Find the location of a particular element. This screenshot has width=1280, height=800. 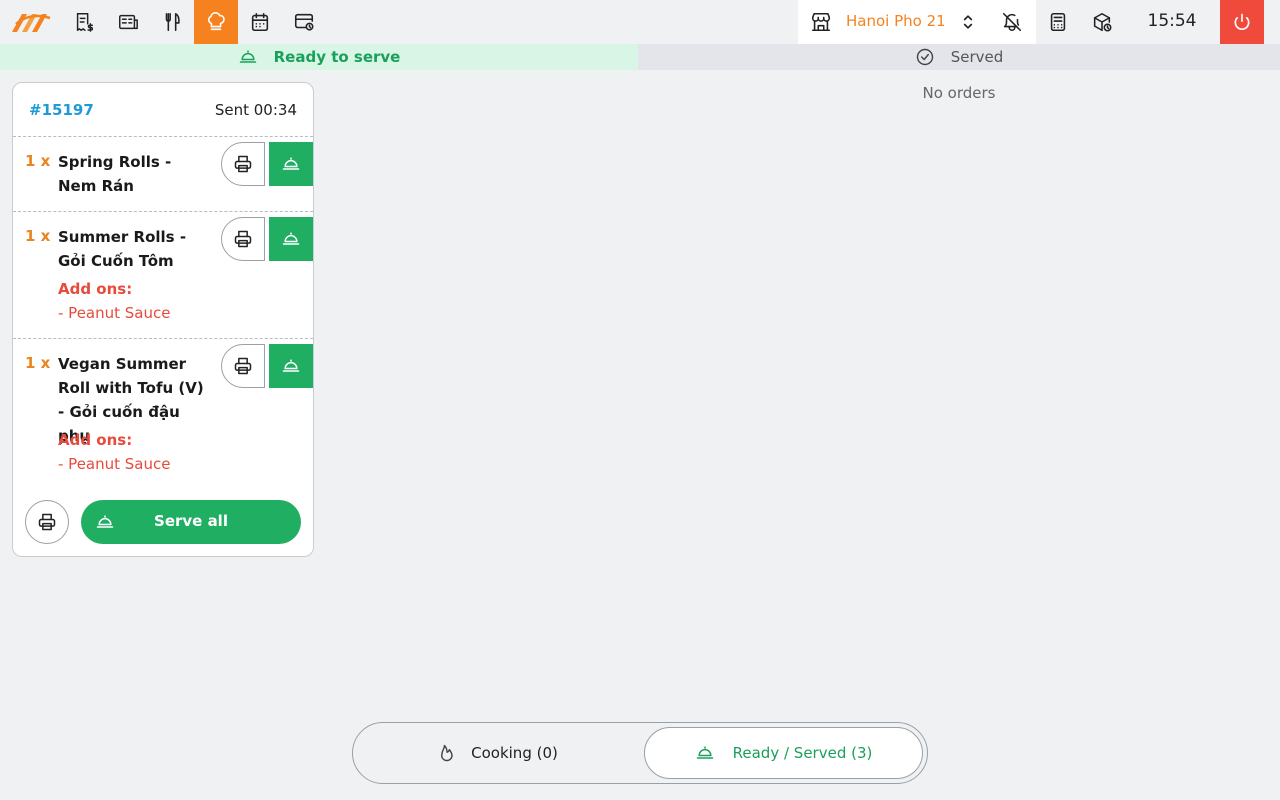

served-empty-message: No orders is located at coordinates (959, 93).